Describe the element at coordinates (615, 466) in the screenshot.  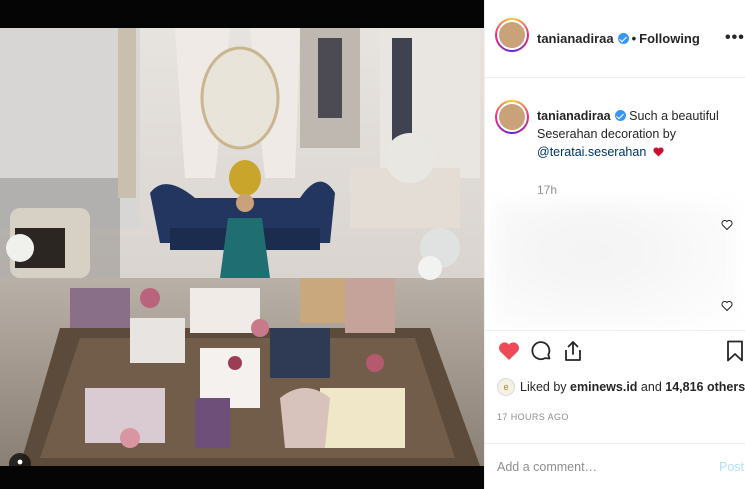
I see `comment-bar: Add a comment… Post` at that location.